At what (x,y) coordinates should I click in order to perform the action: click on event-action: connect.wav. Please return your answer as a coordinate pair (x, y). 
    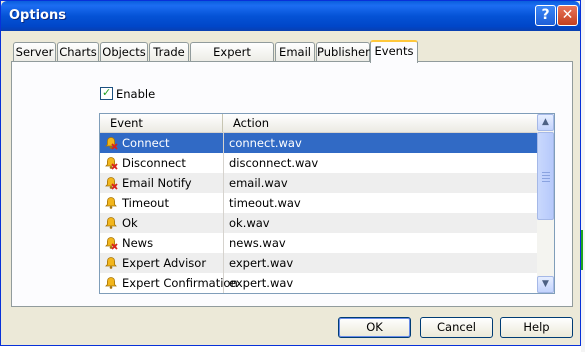
    Looking at the image, I should click on (265, 143).